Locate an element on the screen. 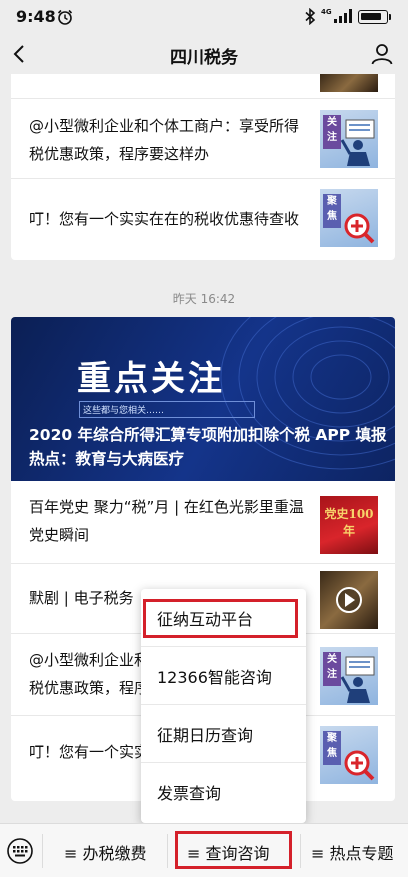 This screenshot has height=877, width=408. menu-item-tax-calendar: 征期日历查询 is located at coordinates (223, 734).